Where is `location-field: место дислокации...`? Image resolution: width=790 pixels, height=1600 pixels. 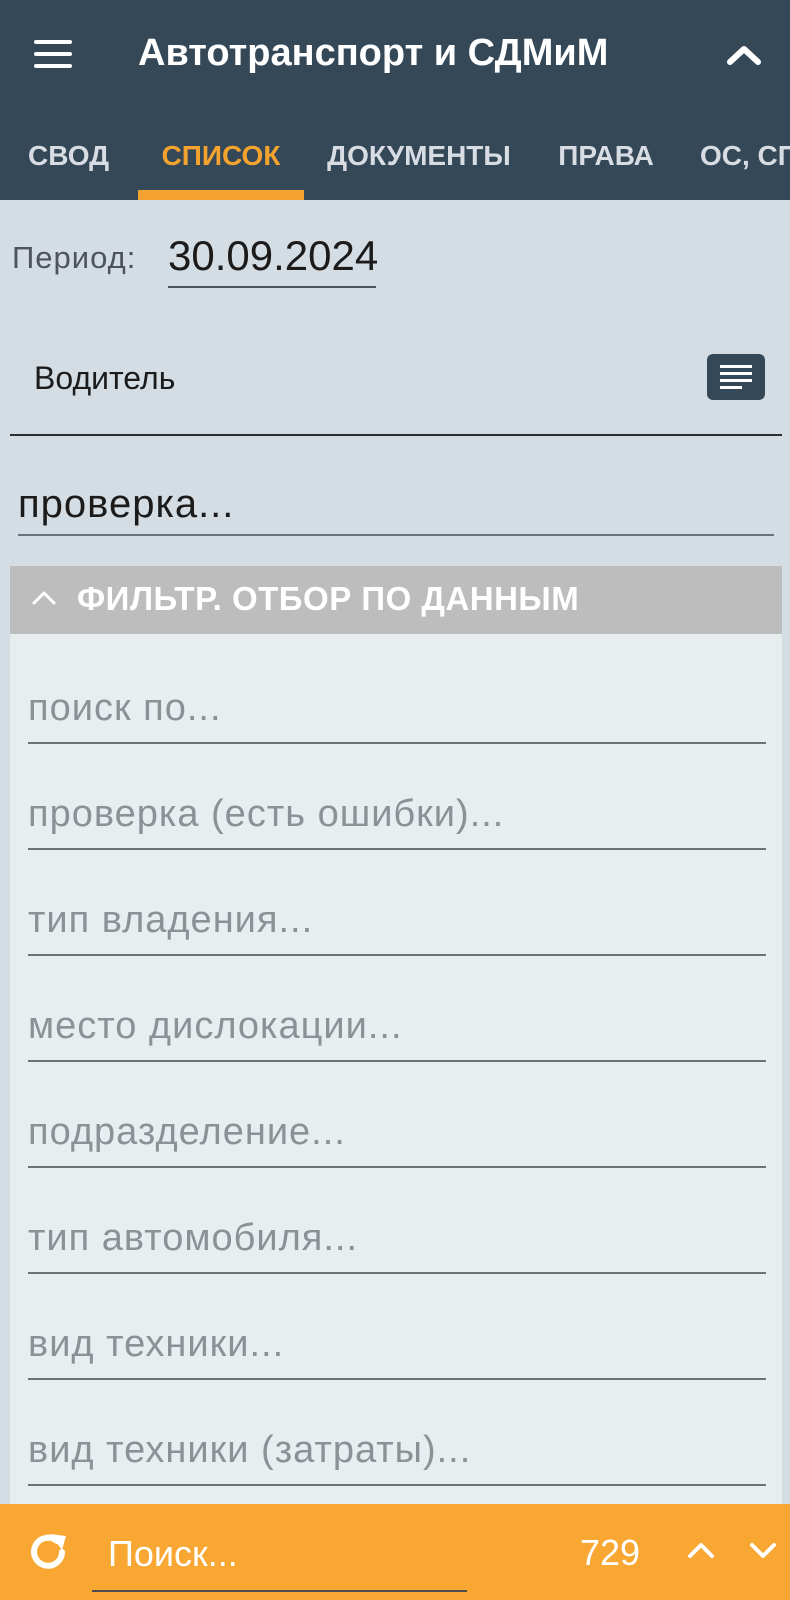 location-field: место дислокации... is located at coordinates (397, 1032).